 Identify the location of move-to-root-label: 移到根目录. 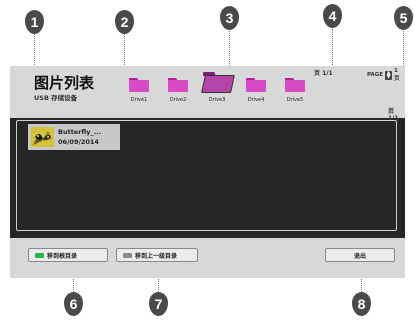
(62, 256).